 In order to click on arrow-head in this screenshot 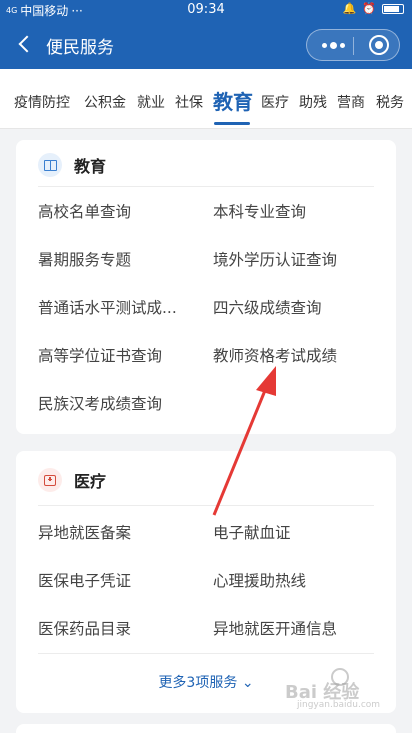, I will do `click(266, 381)`.